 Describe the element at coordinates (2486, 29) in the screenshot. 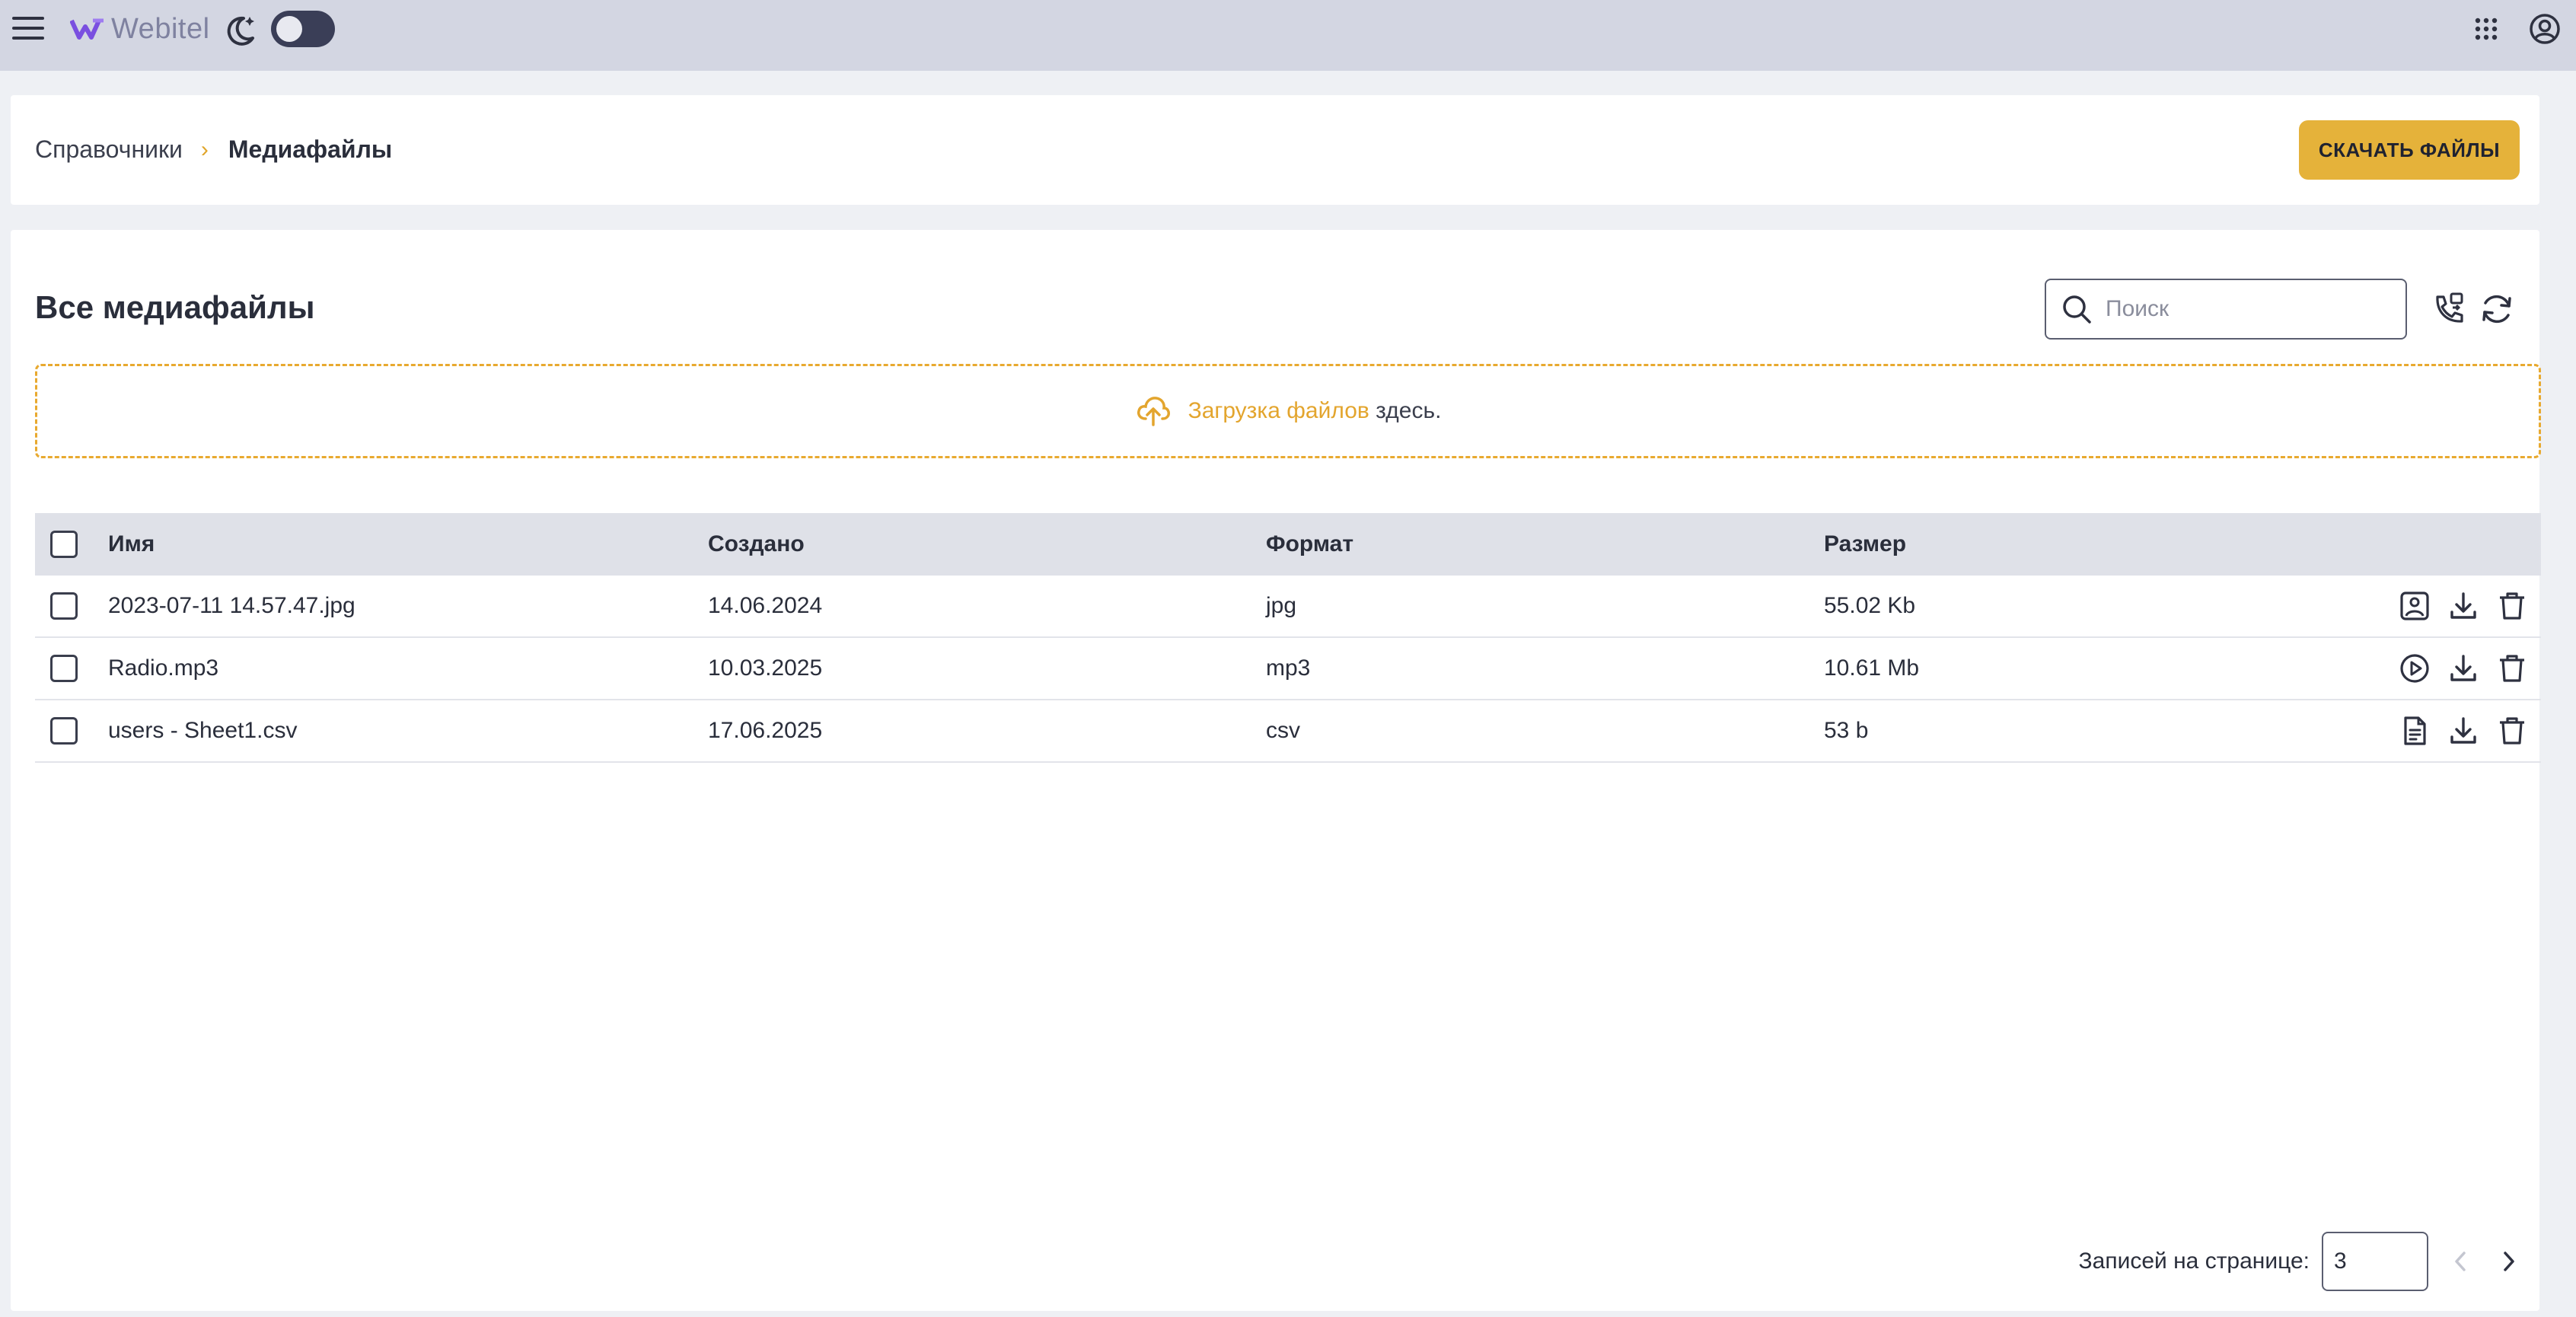

I see `apps-grid-icon` at that location.